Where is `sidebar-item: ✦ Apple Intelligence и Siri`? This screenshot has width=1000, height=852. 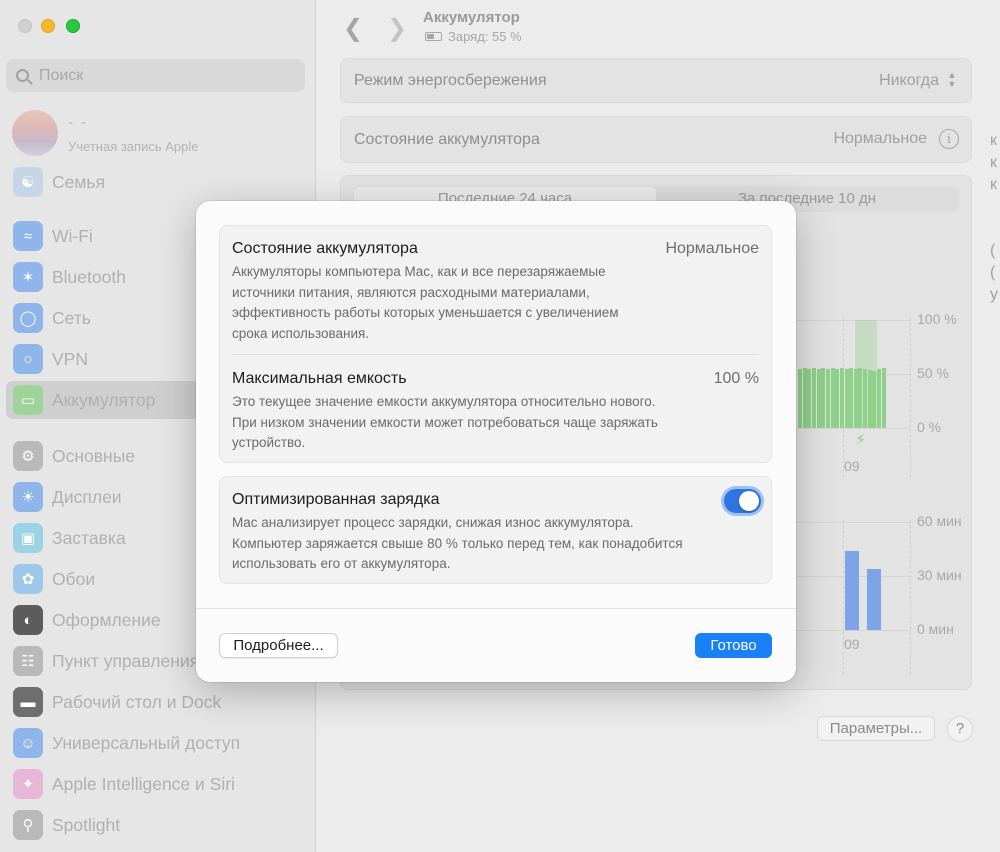 sidebar-item: ✦ Apple Intelligence и Siri is located at coordinates (158, 784).